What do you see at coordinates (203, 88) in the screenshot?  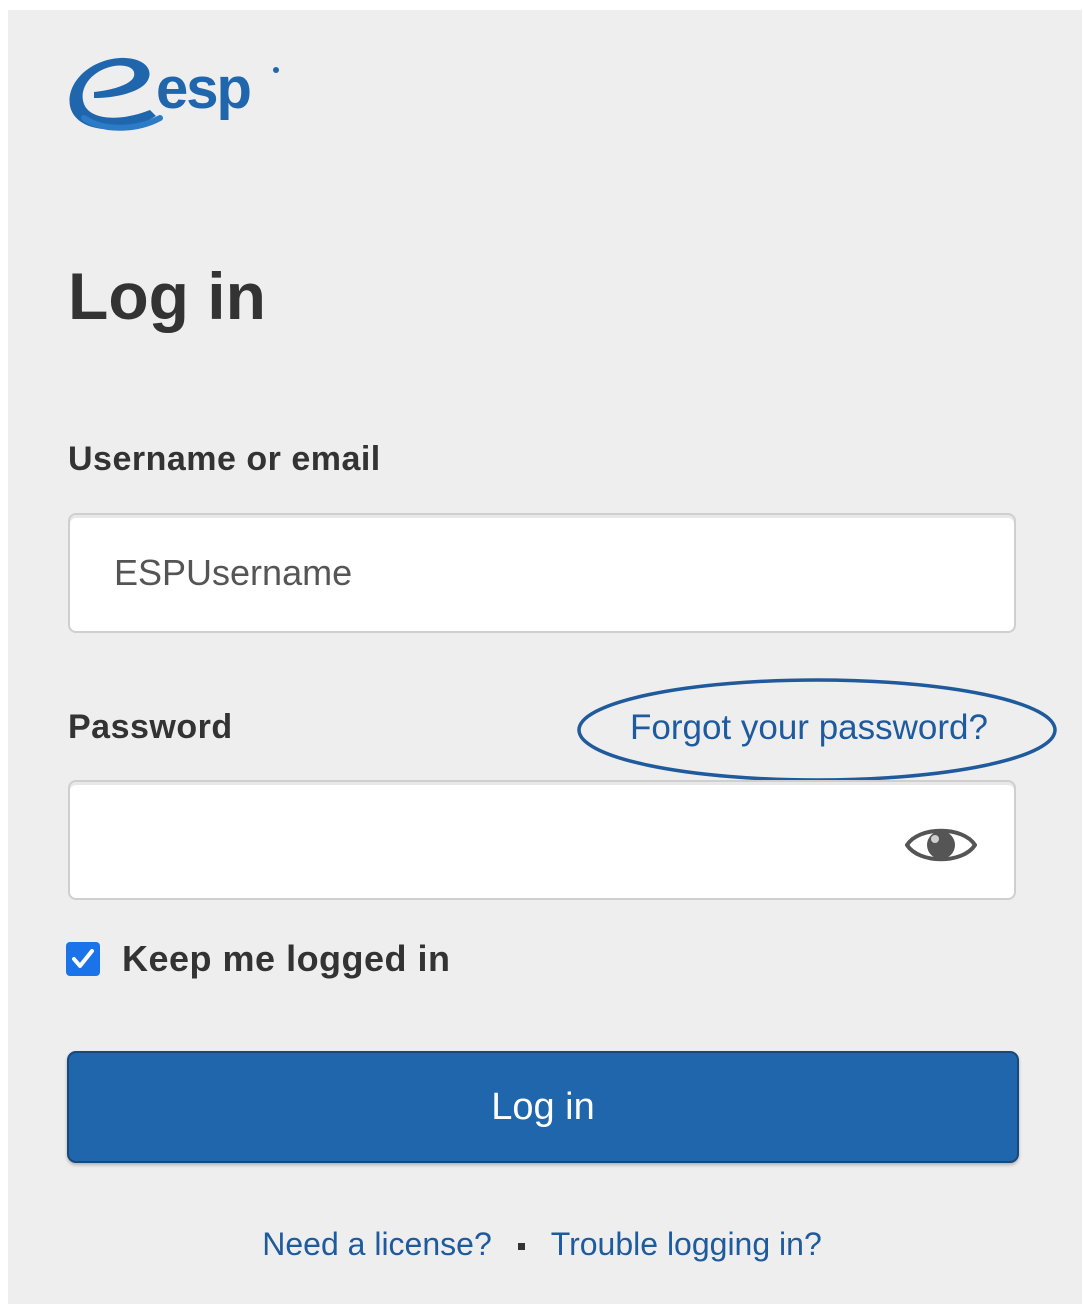 I see `logo-wordmark: esp` at bounding box center [203, 88].